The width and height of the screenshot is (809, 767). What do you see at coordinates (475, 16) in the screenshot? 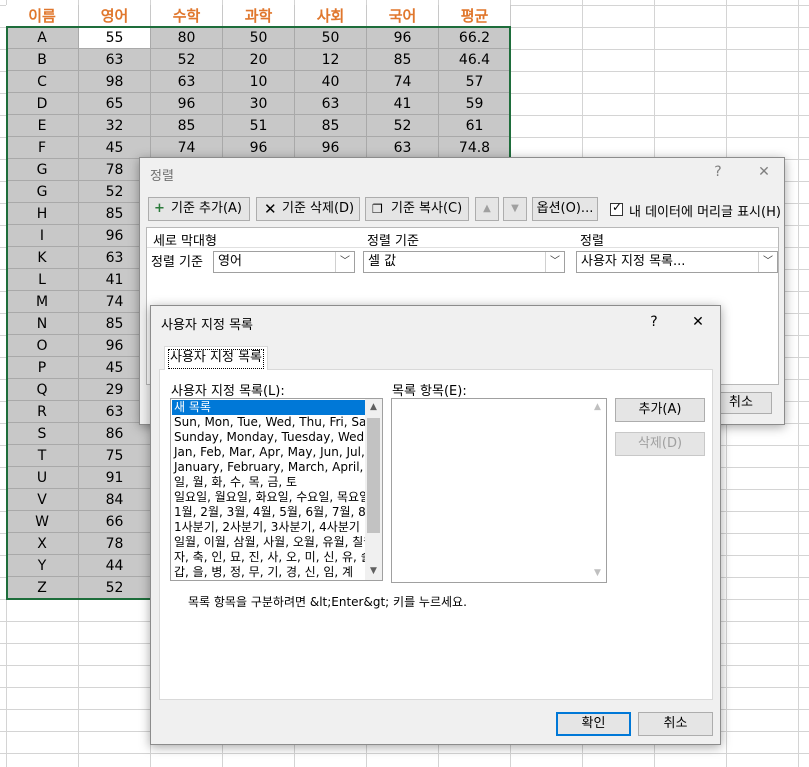
I see `column-header: 평균` at bounding box center [475, 16].